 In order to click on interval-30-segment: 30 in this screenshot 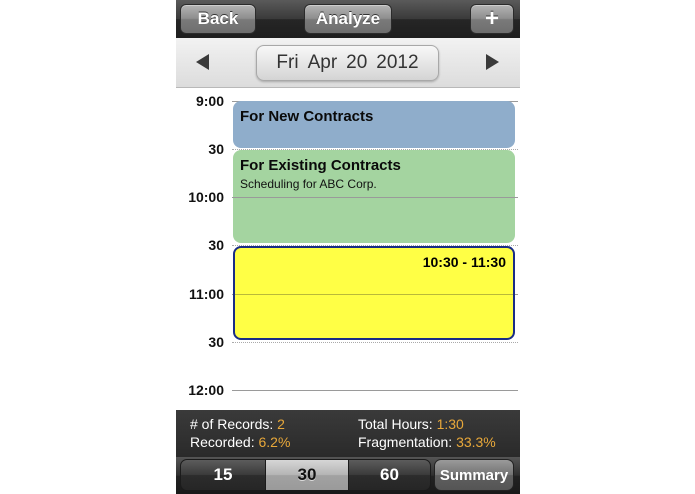, I will do `click(307, 475)`.